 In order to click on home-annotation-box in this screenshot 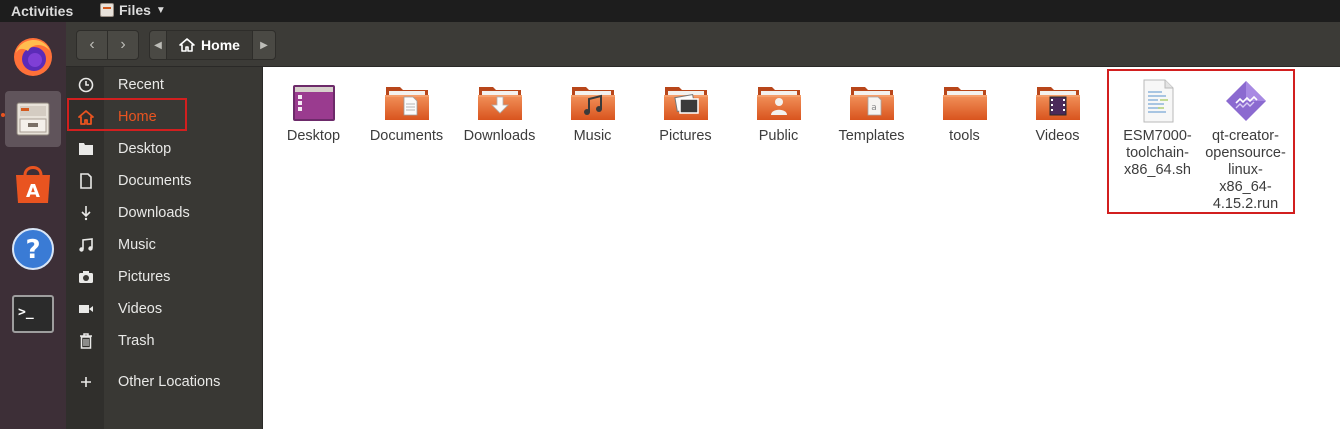, I will do `click(127, 114)`.